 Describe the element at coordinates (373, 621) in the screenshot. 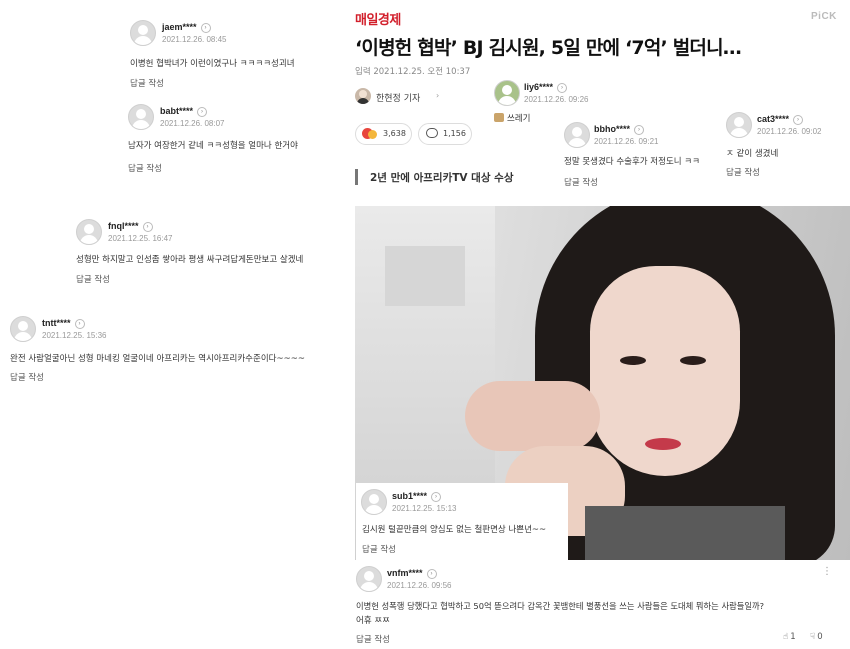

I see `comment-text-line2: 어휴 ㅉㅉ` at that location.